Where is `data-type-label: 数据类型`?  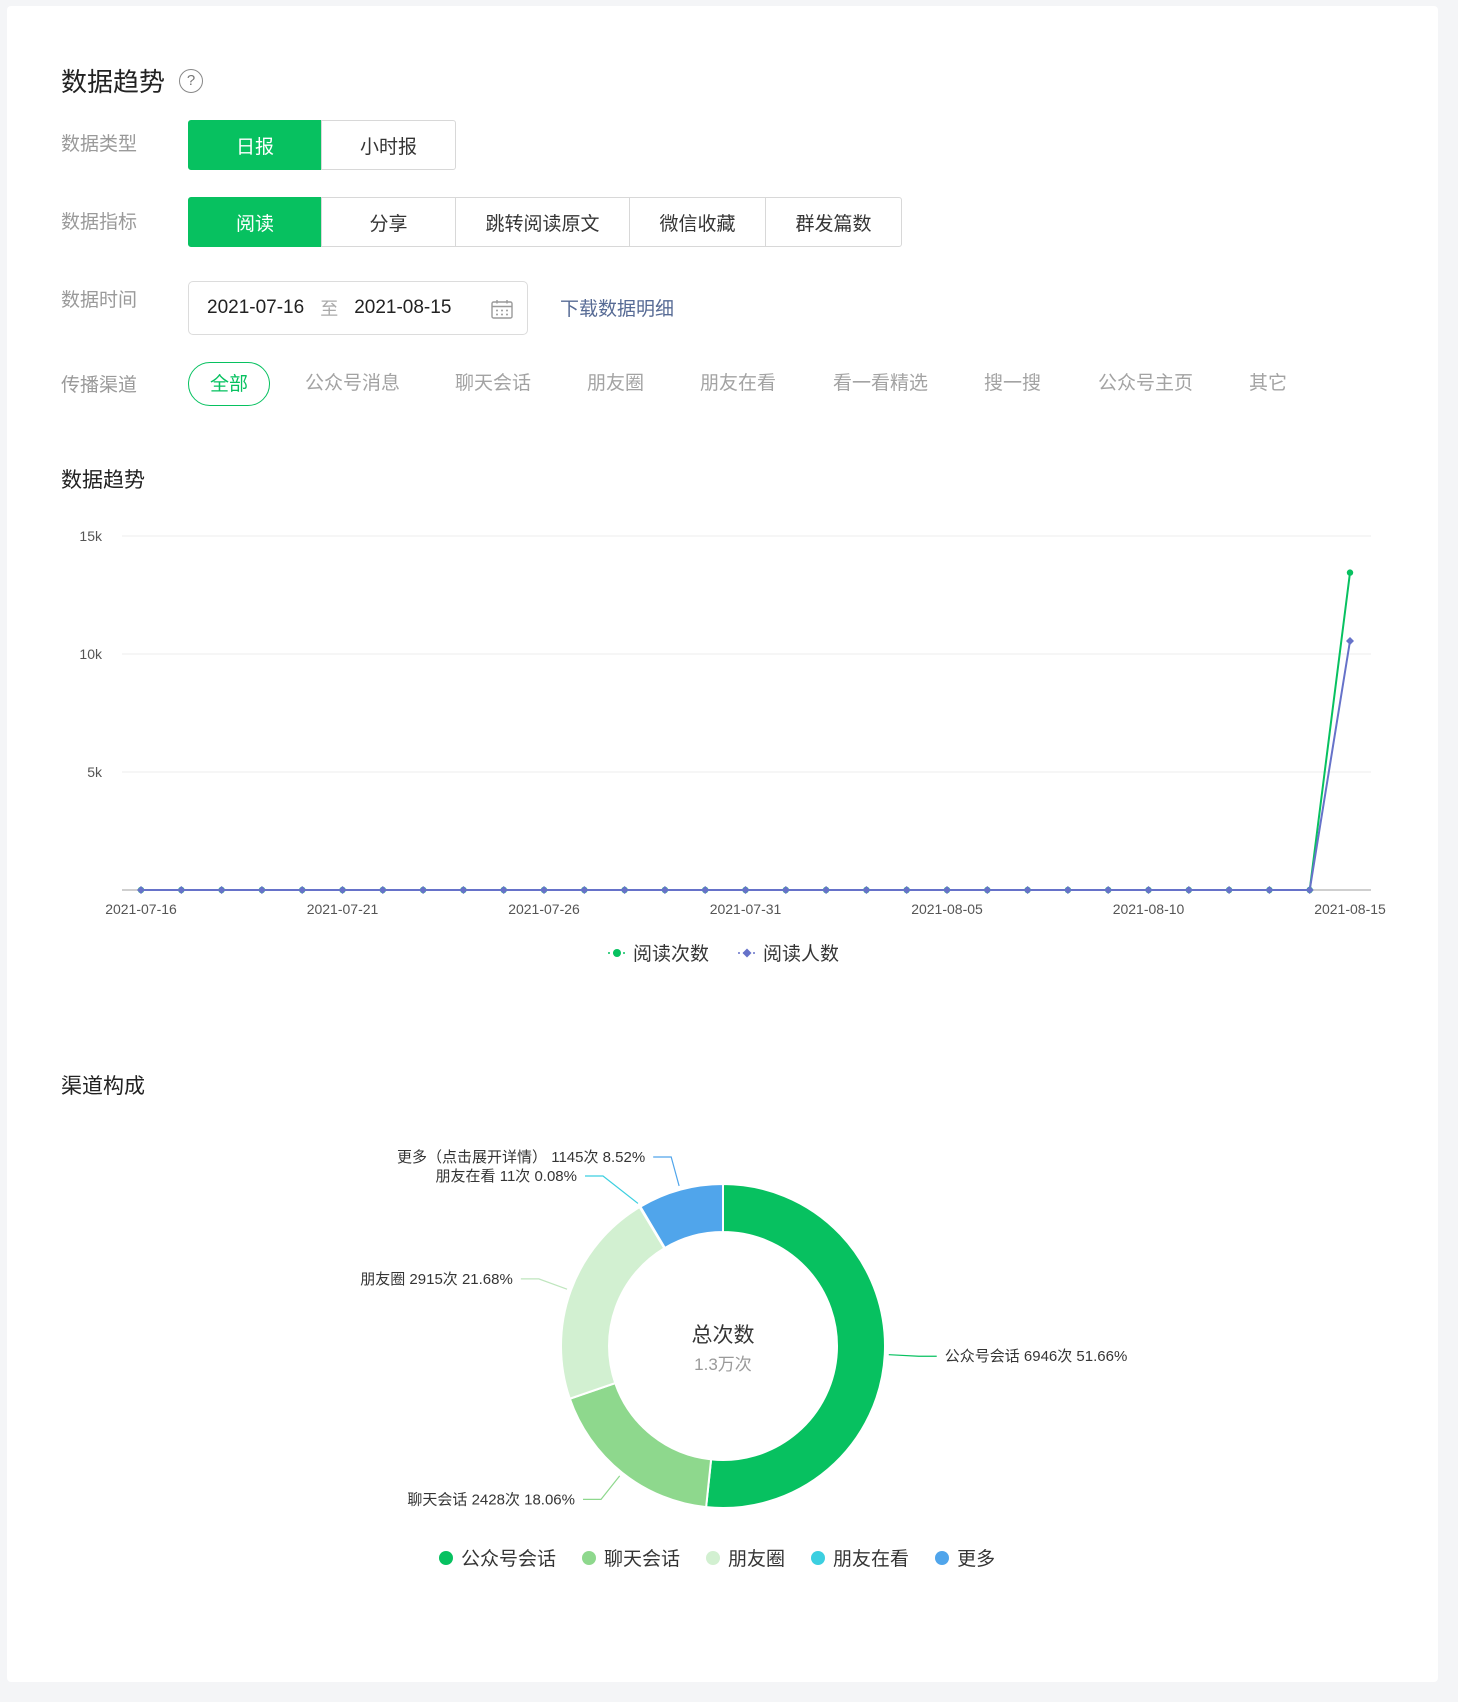 data-type-label: 数据类型 is located at coordinates (99, 144).